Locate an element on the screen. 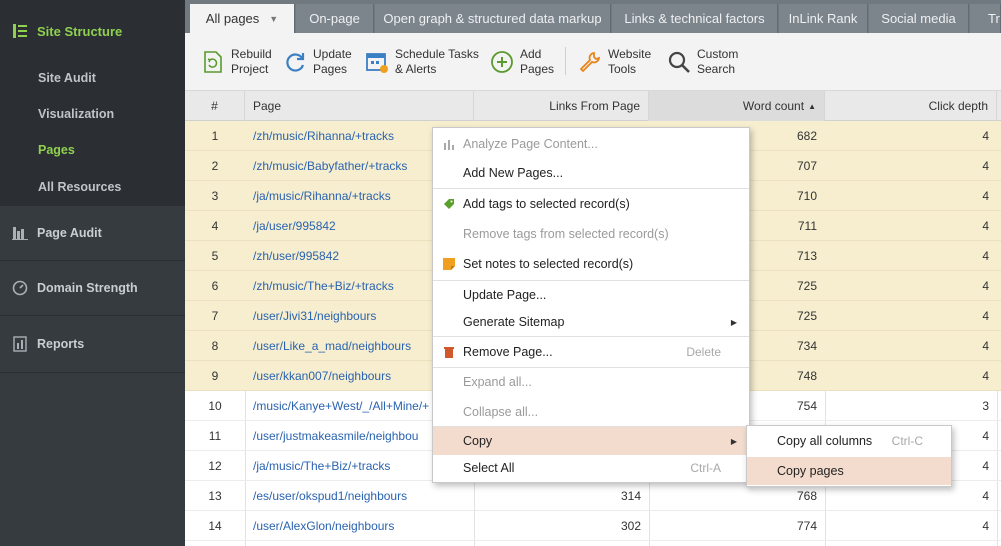  menu-item-set-notes: Set notes to selected record(s) is located at coordinates (591, 264).